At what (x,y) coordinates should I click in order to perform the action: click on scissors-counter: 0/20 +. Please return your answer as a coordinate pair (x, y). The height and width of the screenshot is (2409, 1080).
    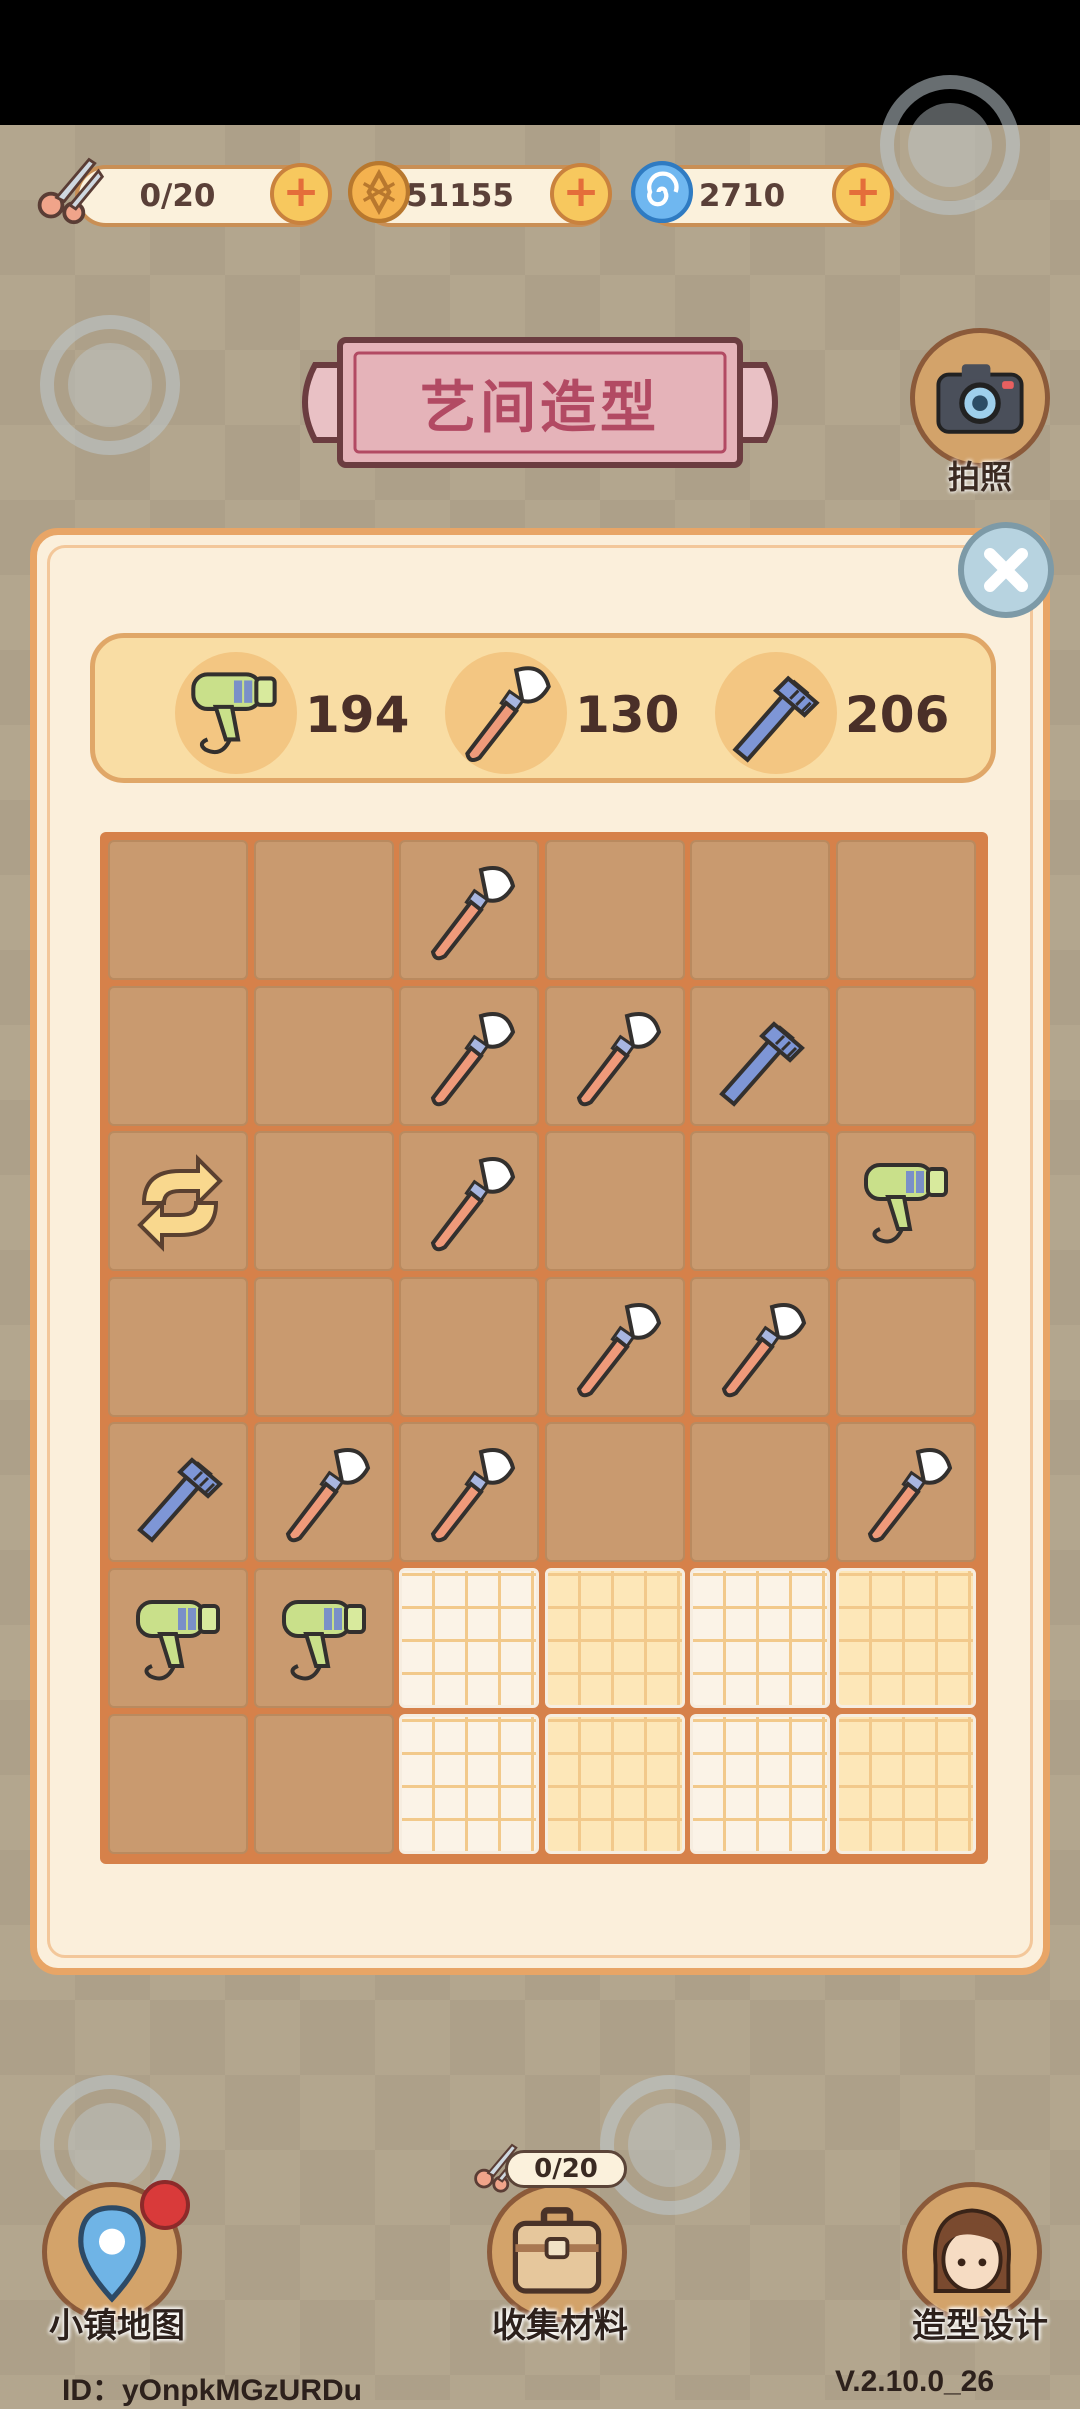
    Looking at the image, I should click on (203, 195).